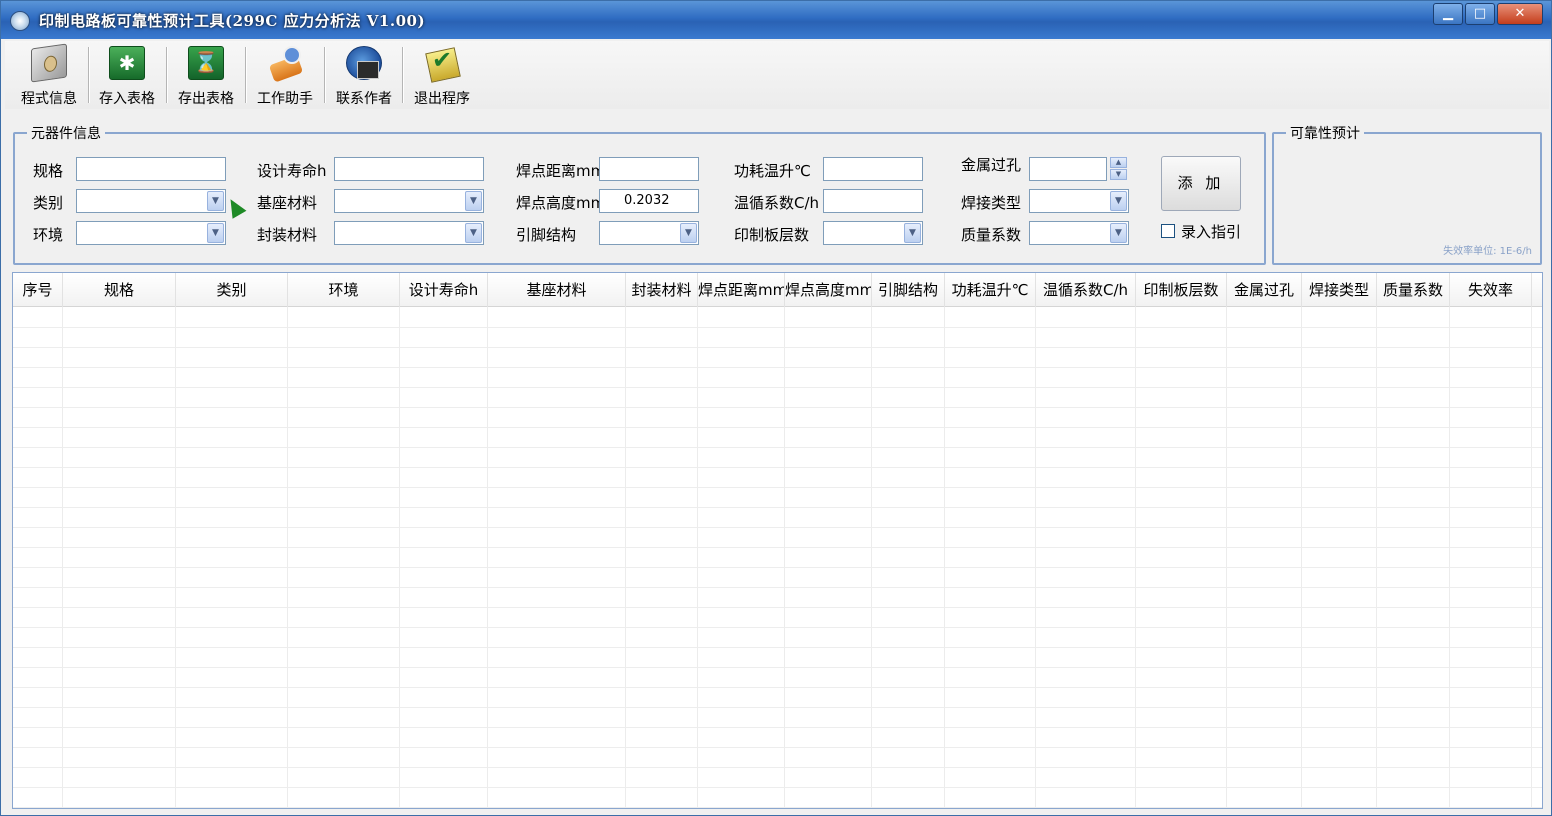 This screenshot has height=816, width=1552. I want to click on toolbar-label: 工作助手, so click(285, 99).